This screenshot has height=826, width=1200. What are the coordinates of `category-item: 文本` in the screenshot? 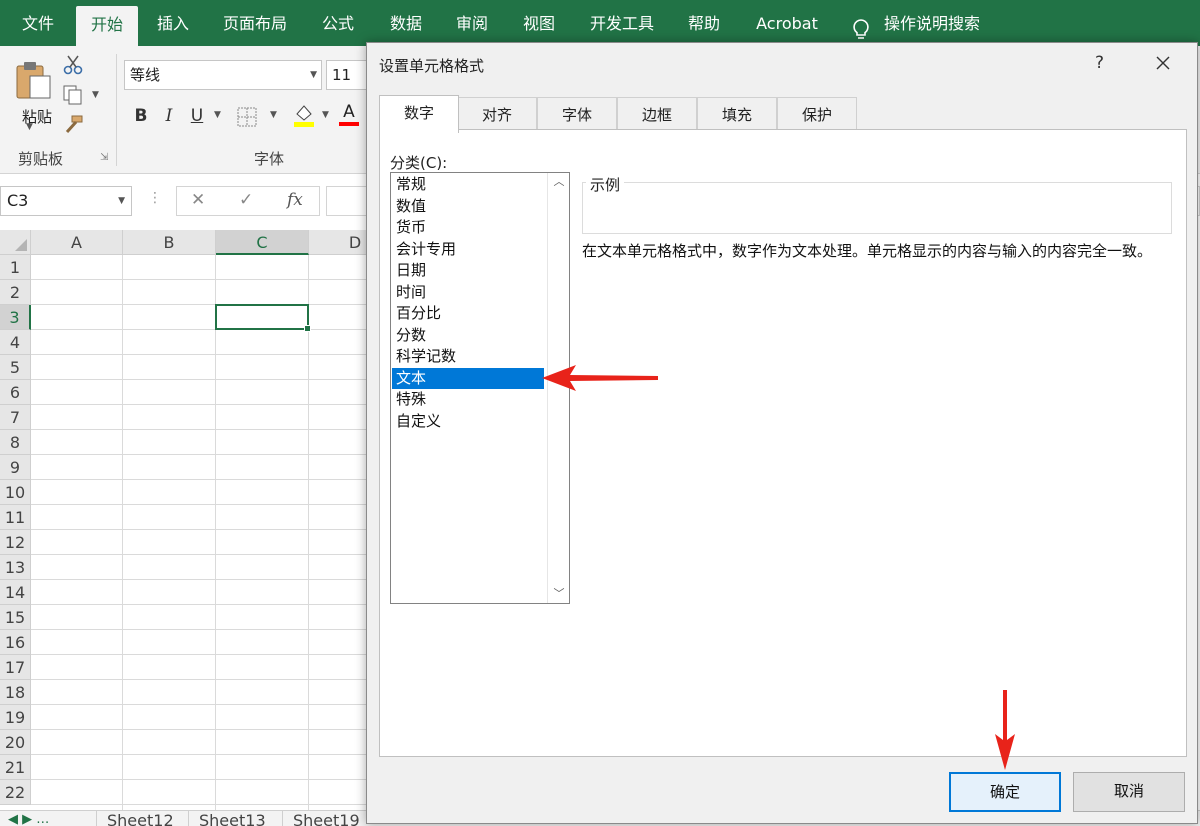 It's located at (468, 378).